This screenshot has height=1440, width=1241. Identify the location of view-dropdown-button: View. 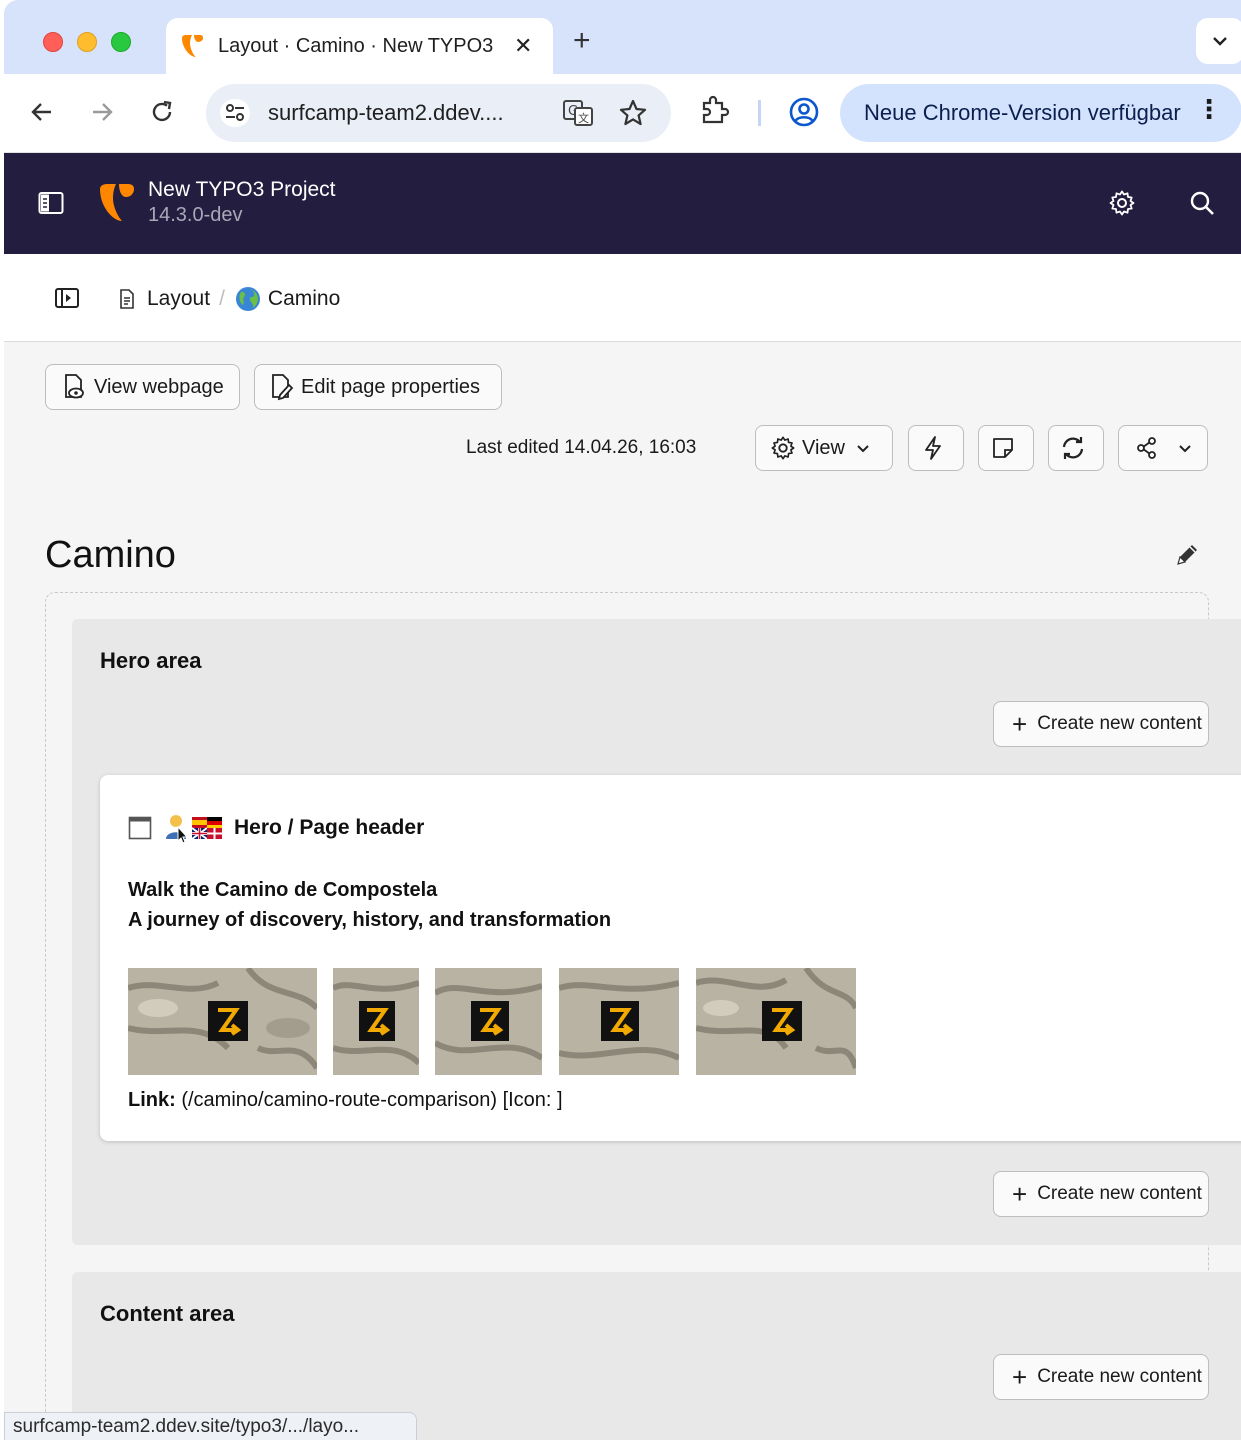
(824, 448).